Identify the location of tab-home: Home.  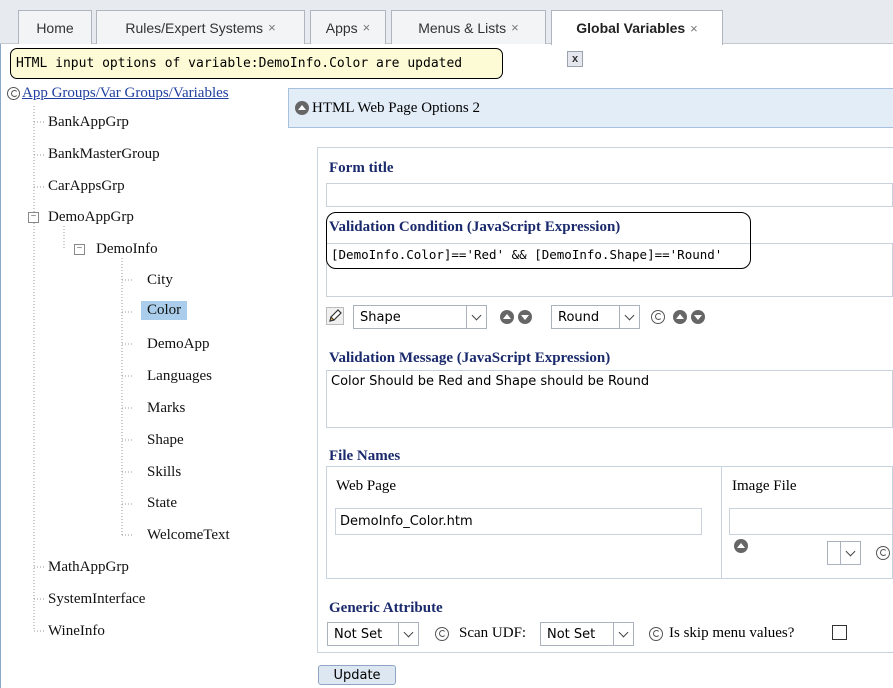
(55, 27).